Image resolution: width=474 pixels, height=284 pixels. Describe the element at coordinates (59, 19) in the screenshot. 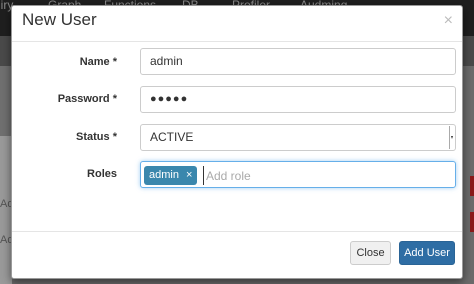

I see `dialog-title: New User` at that location.